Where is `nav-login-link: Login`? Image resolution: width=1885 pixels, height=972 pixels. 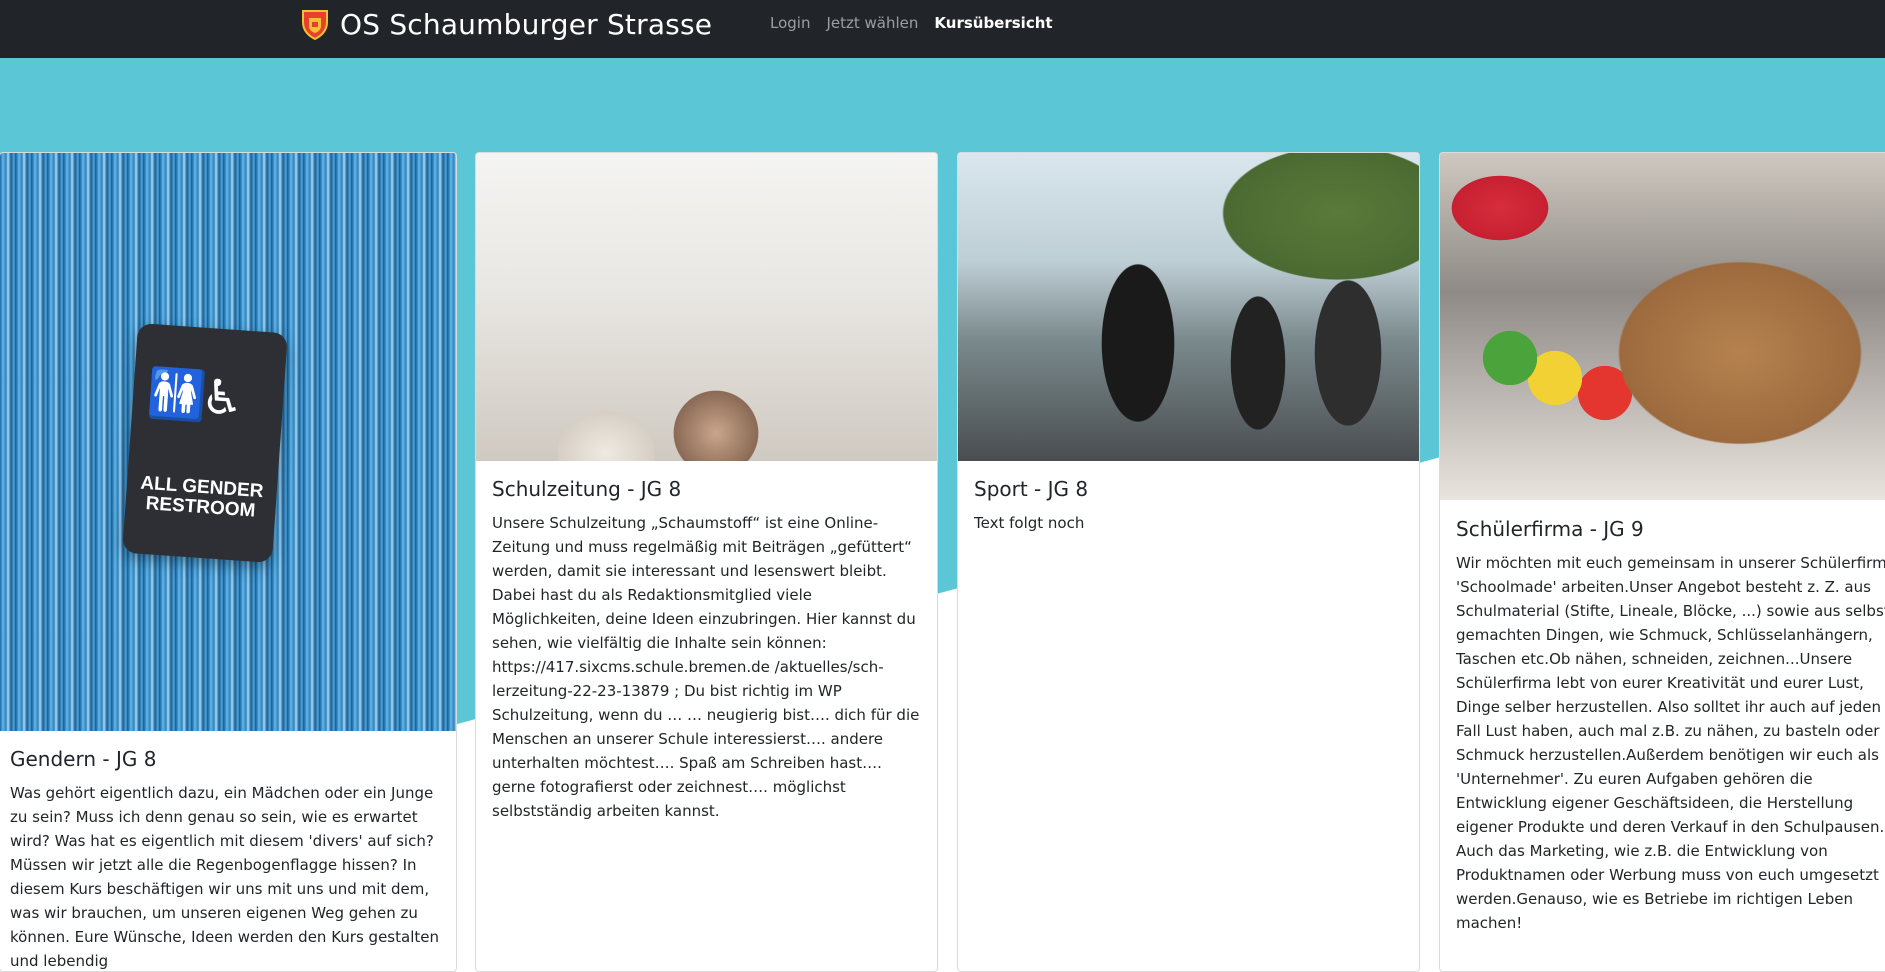 nav-login-link: Login is located at coordinates (790, 23).